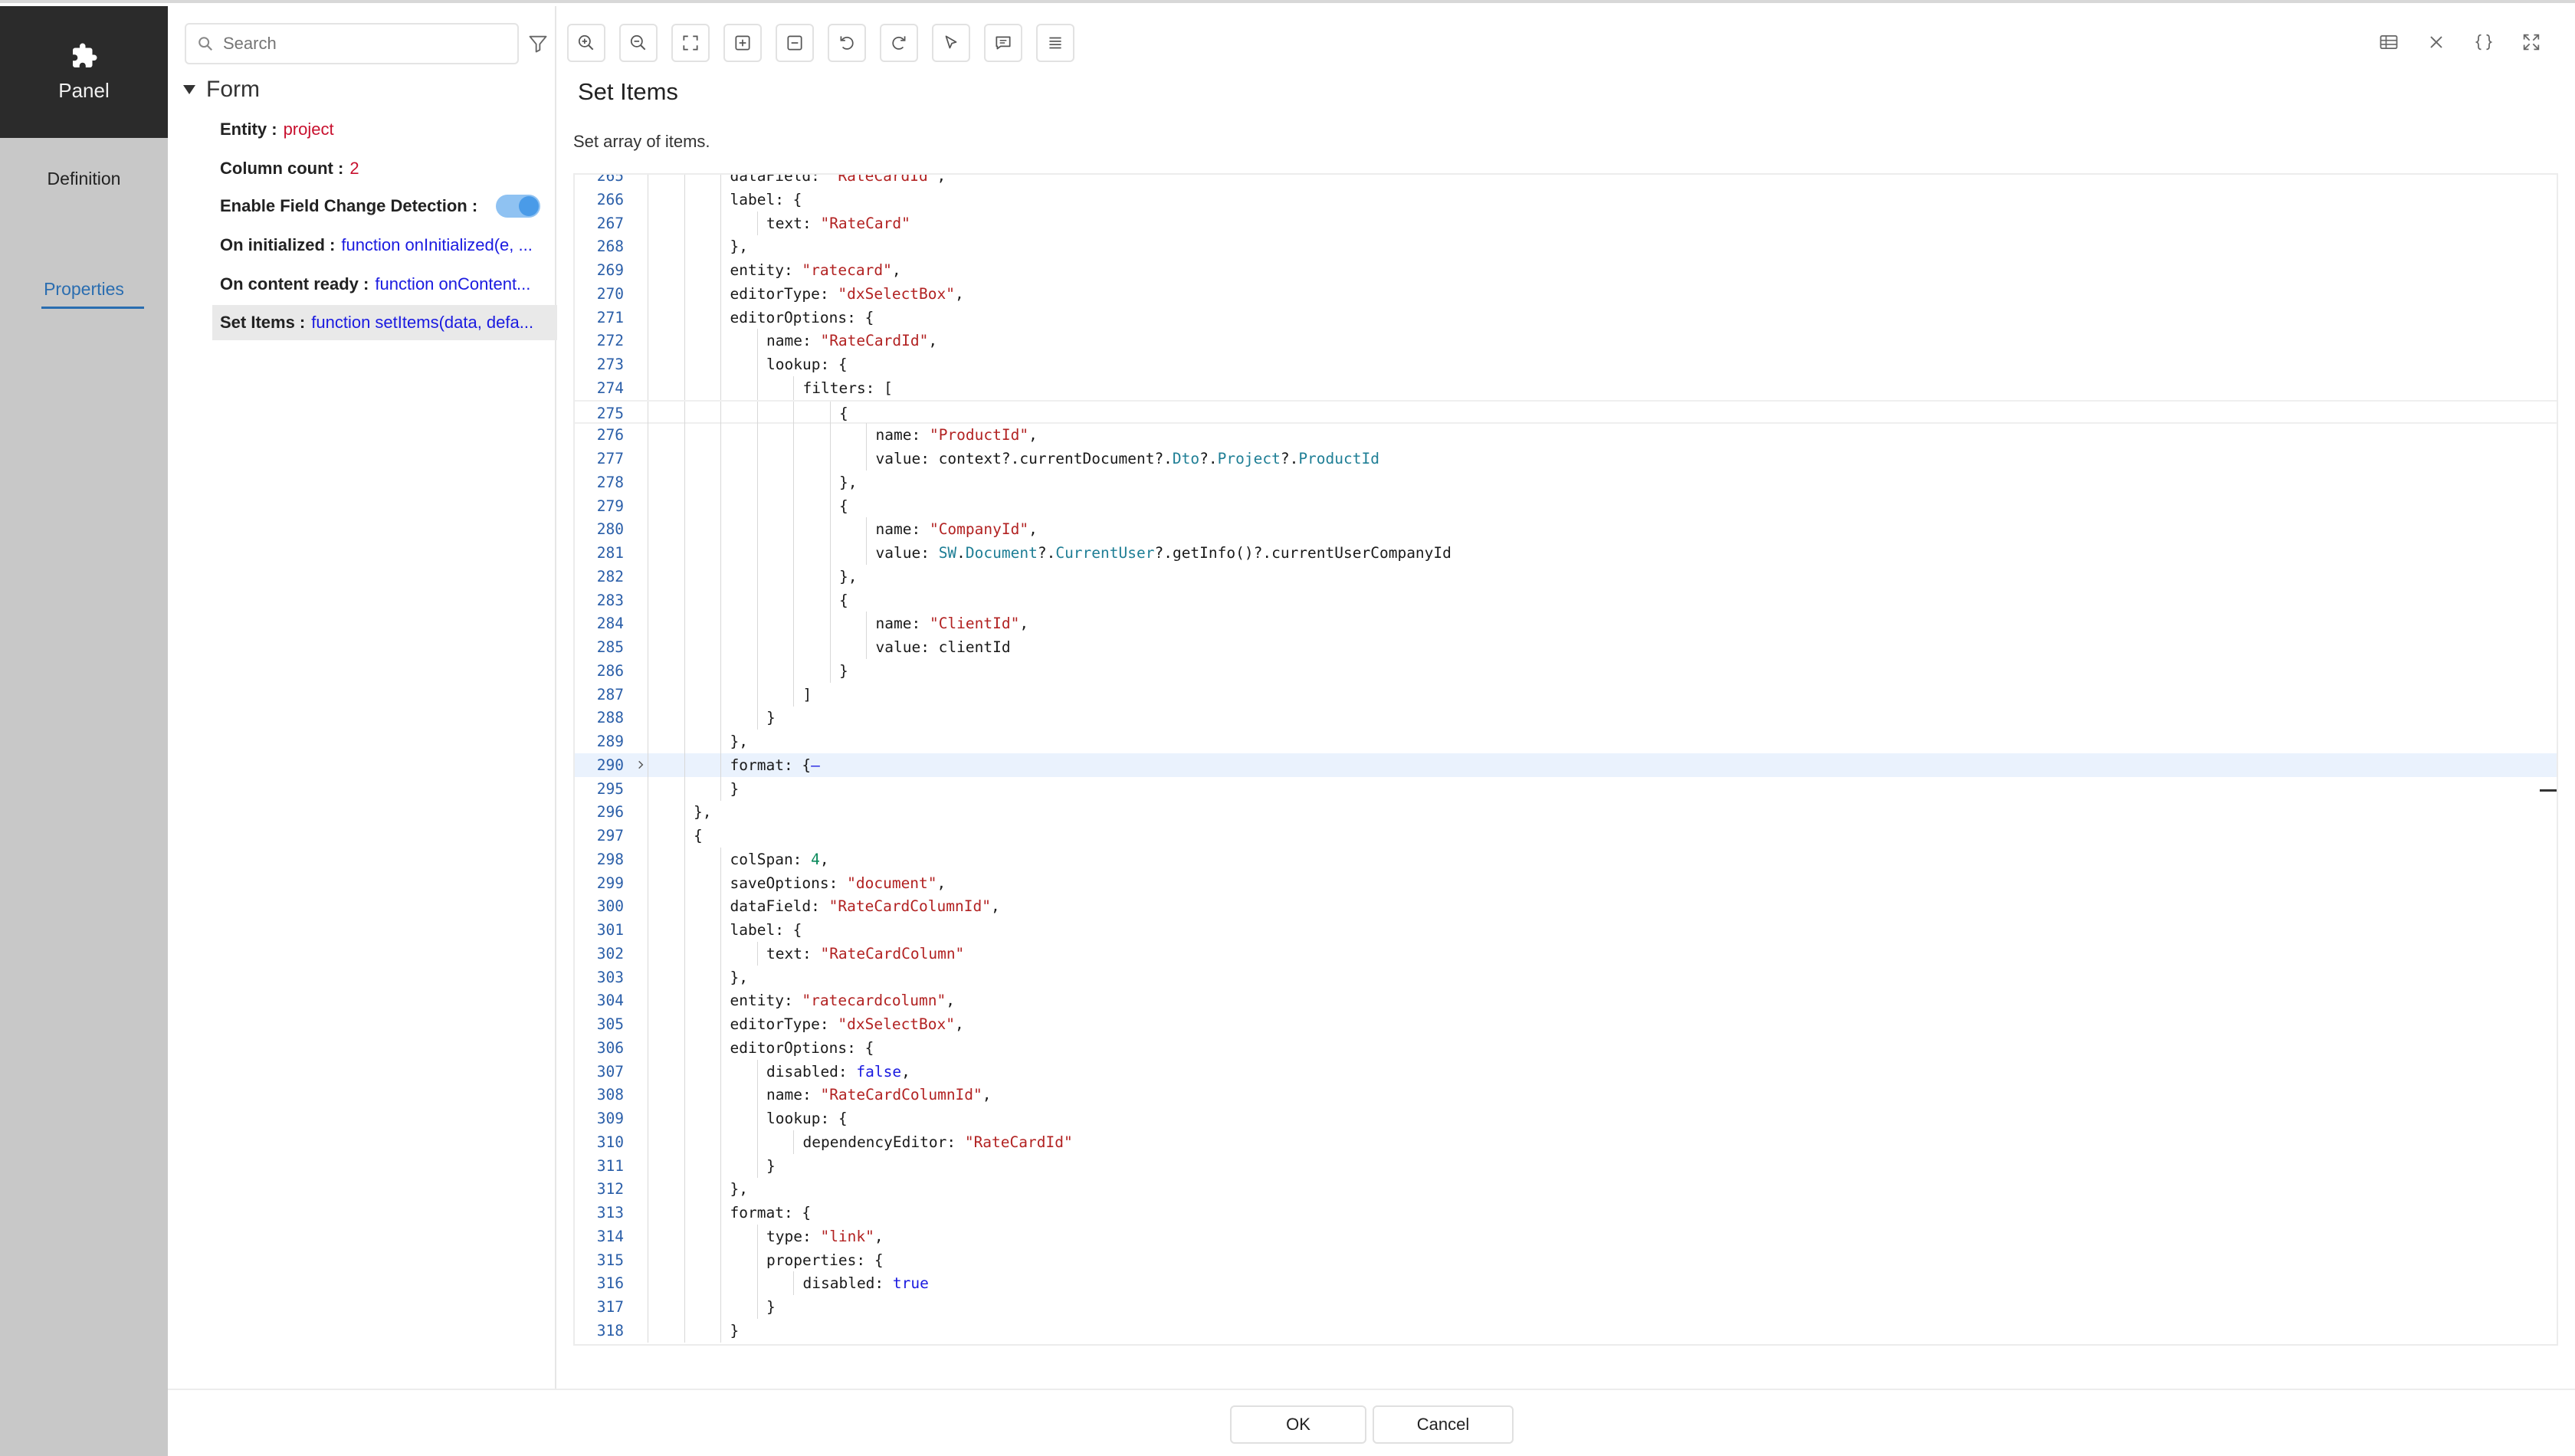 The height and width of the screenshot is (1456, 2575). Describe the element at coordinates (1566, 1142) in the screenshot. I see `code-line: 310 dependencyEditor: "RateCardId"` at that location.